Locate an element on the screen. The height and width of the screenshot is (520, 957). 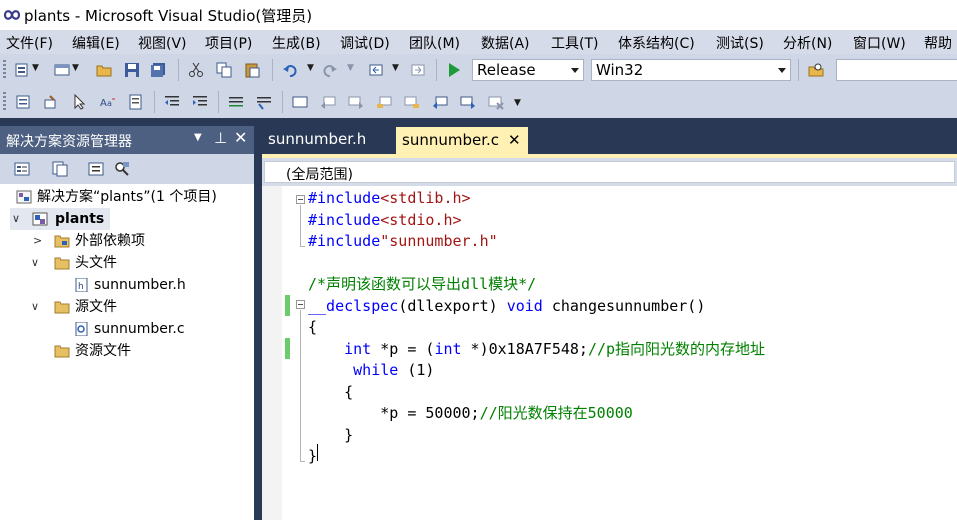
increase-indent-icon is located at coordinates (200, 102).